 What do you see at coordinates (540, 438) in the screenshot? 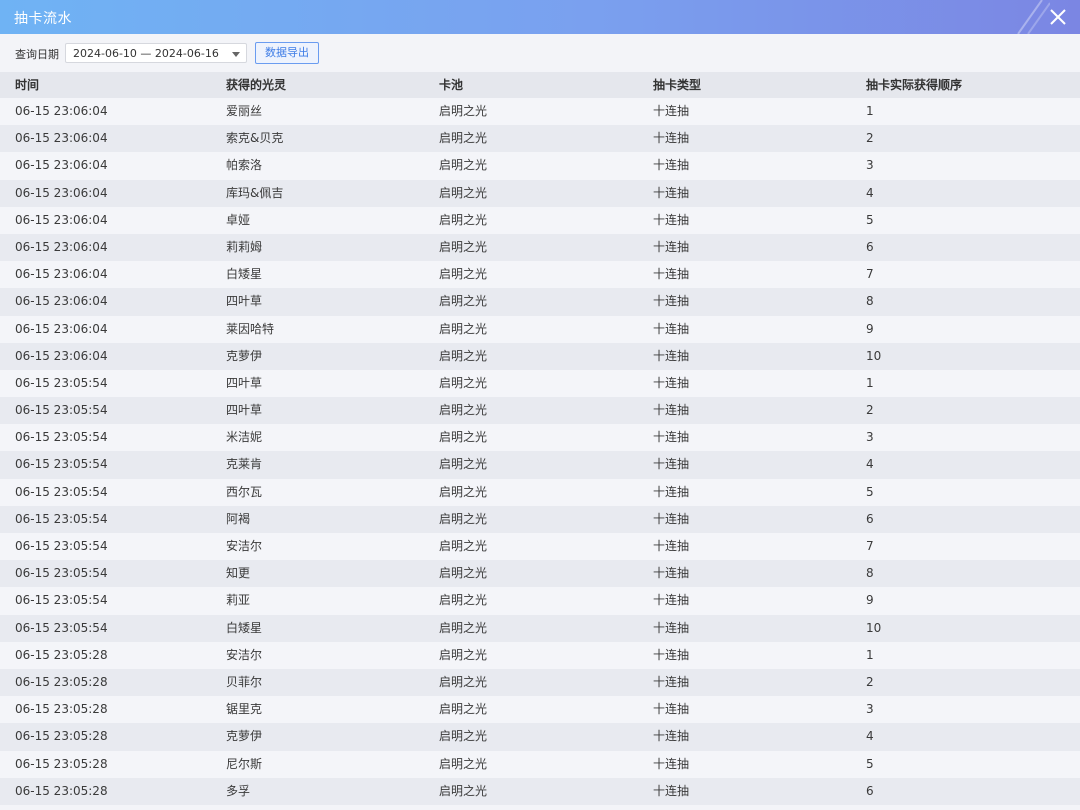
I see `table-row: 06-15 23:05:54 米洁妮 启明之光 十连抽 3` at bounding box center [540, 438].